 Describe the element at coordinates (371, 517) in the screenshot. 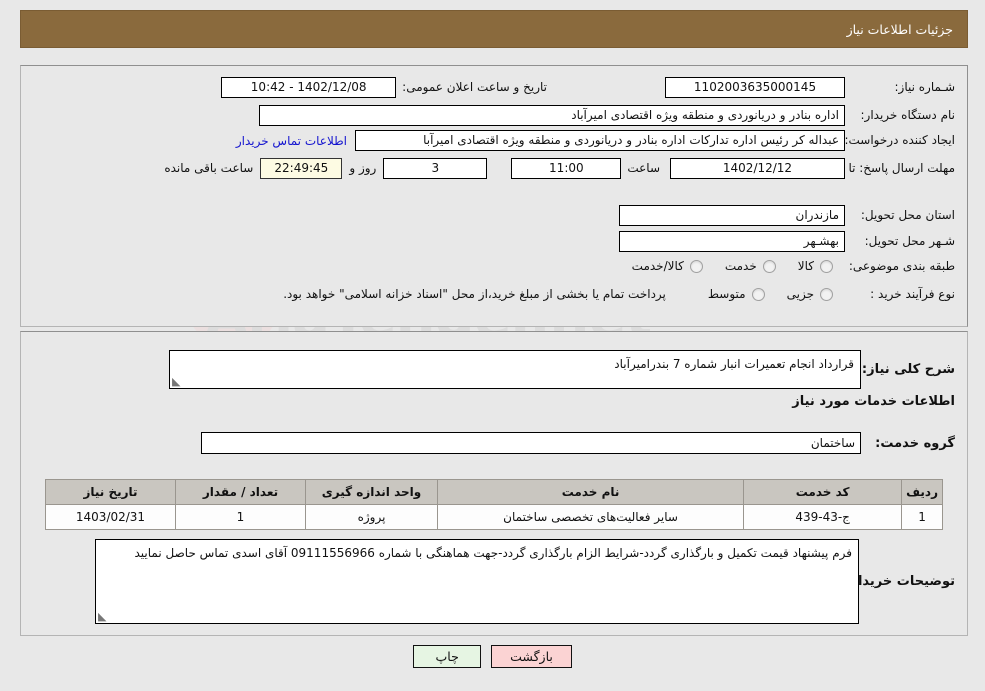

I see `cell-unit: پروژه` at that location.